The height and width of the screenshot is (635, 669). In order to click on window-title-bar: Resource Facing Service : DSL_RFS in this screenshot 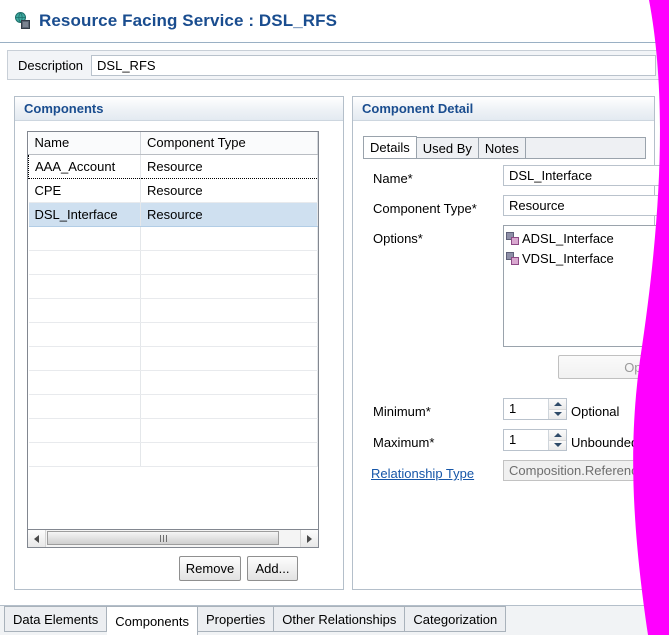, I will do `click(334, 21)`.